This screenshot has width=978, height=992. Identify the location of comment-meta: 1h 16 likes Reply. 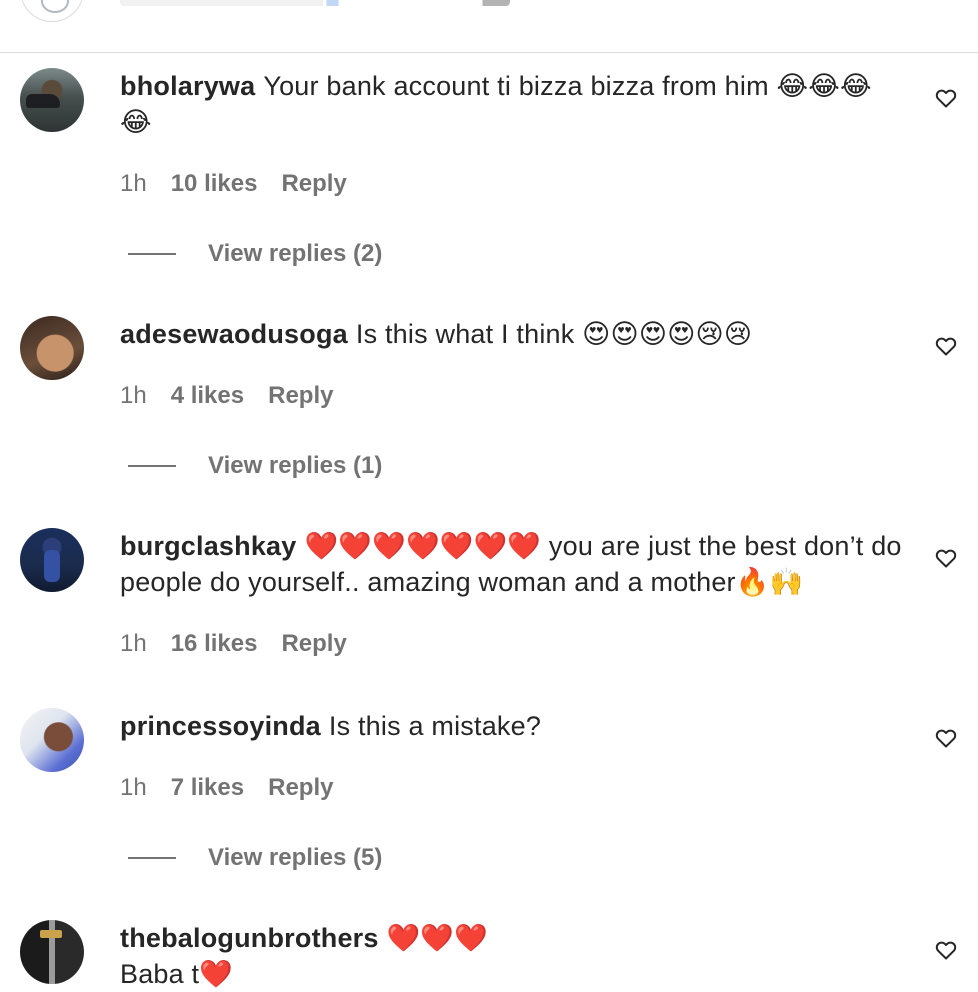
(233, 644).